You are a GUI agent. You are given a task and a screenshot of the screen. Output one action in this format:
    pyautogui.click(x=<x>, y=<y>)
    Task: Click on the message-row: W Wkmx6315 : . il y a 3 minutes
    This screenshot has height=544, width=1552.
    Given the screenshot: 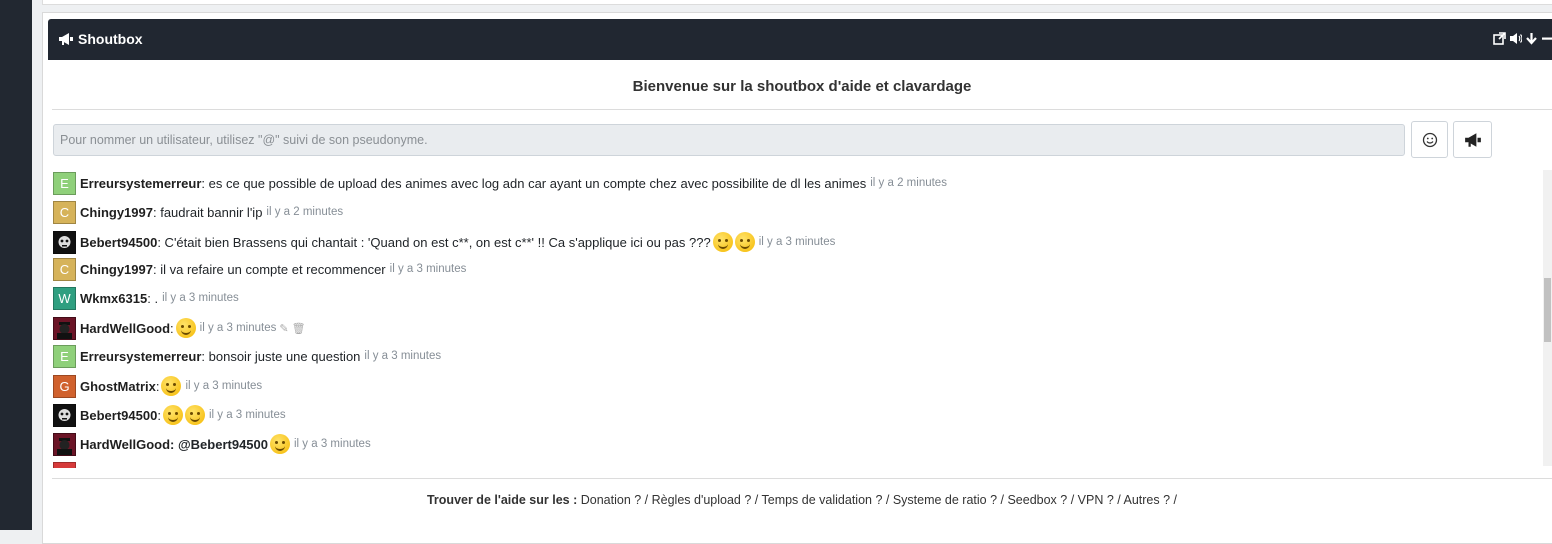 What is the action you would take?
    pyautogui.click(x=146, y=298)
    